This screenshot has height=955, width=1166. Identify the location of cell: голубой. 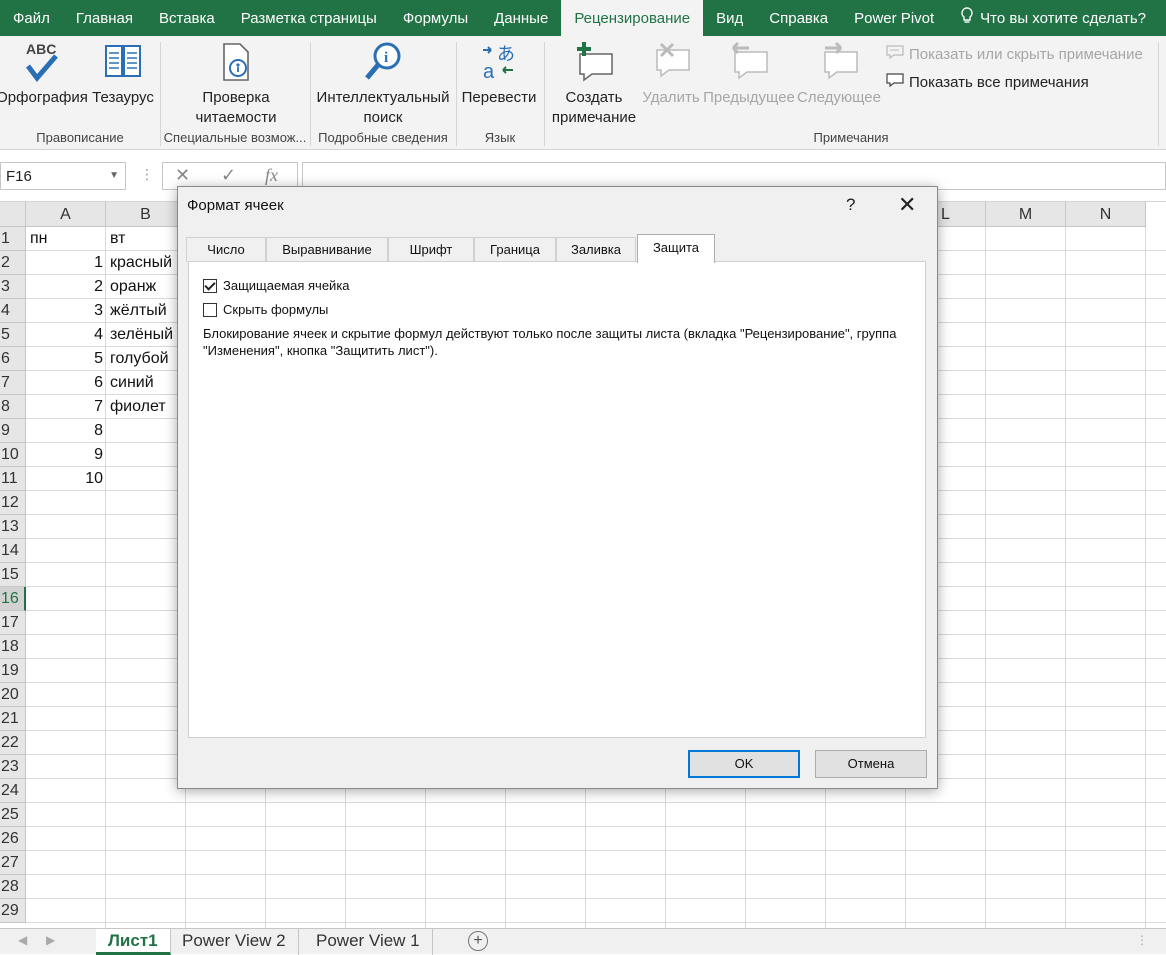
(146, 359).